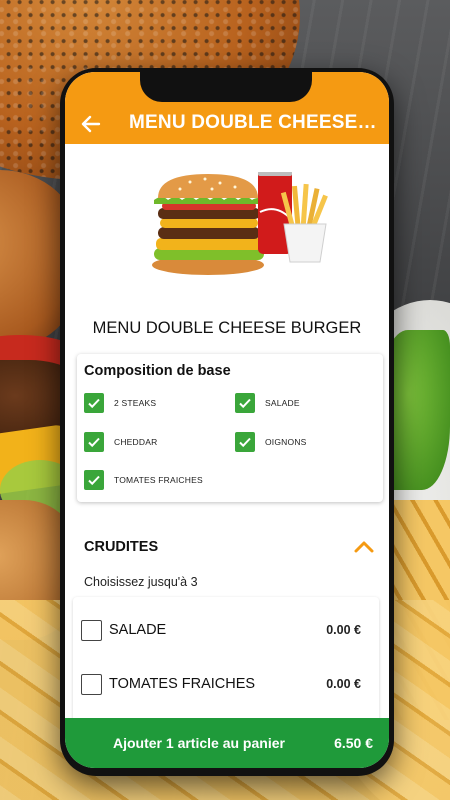 This screenshot has width=450, height=800. What do you see at coordinates (286, 442) in the screenshot?
I see `ingredient-label: OIGNONS` at bounding box center [286, 442].